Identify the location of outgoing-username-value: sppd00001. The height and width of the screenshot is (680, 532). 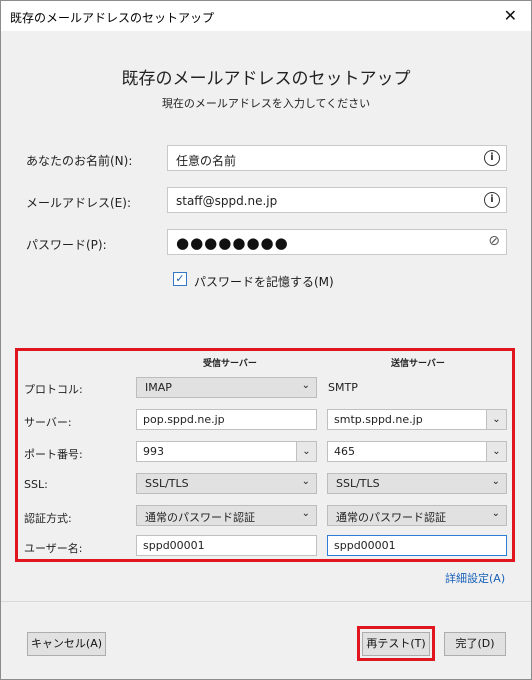
(365, 545).